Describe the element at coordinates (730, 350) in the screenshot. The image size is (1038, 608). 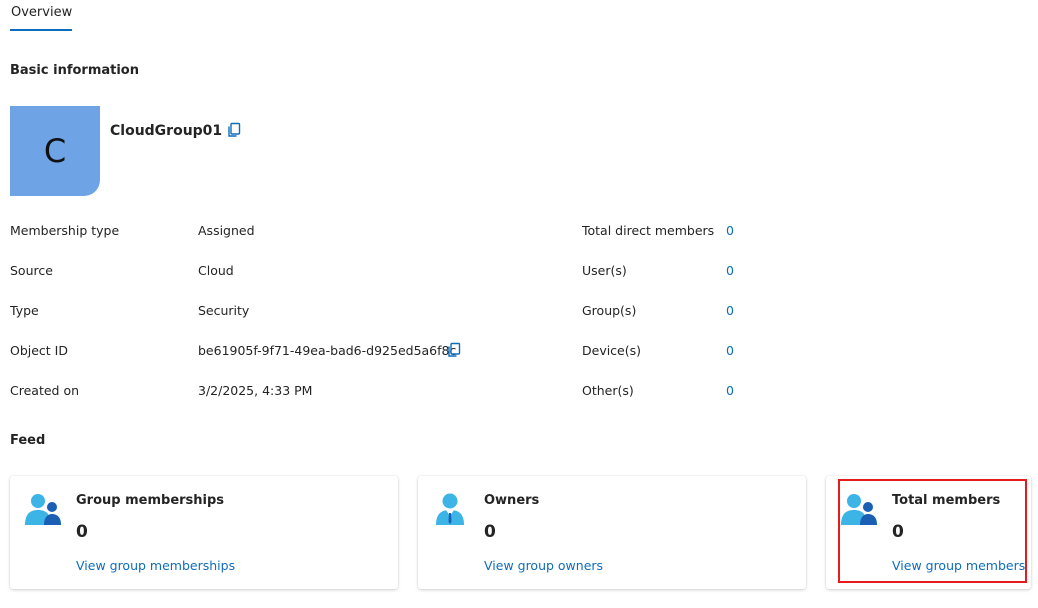
I see `devices-count-link: 0` at that location.